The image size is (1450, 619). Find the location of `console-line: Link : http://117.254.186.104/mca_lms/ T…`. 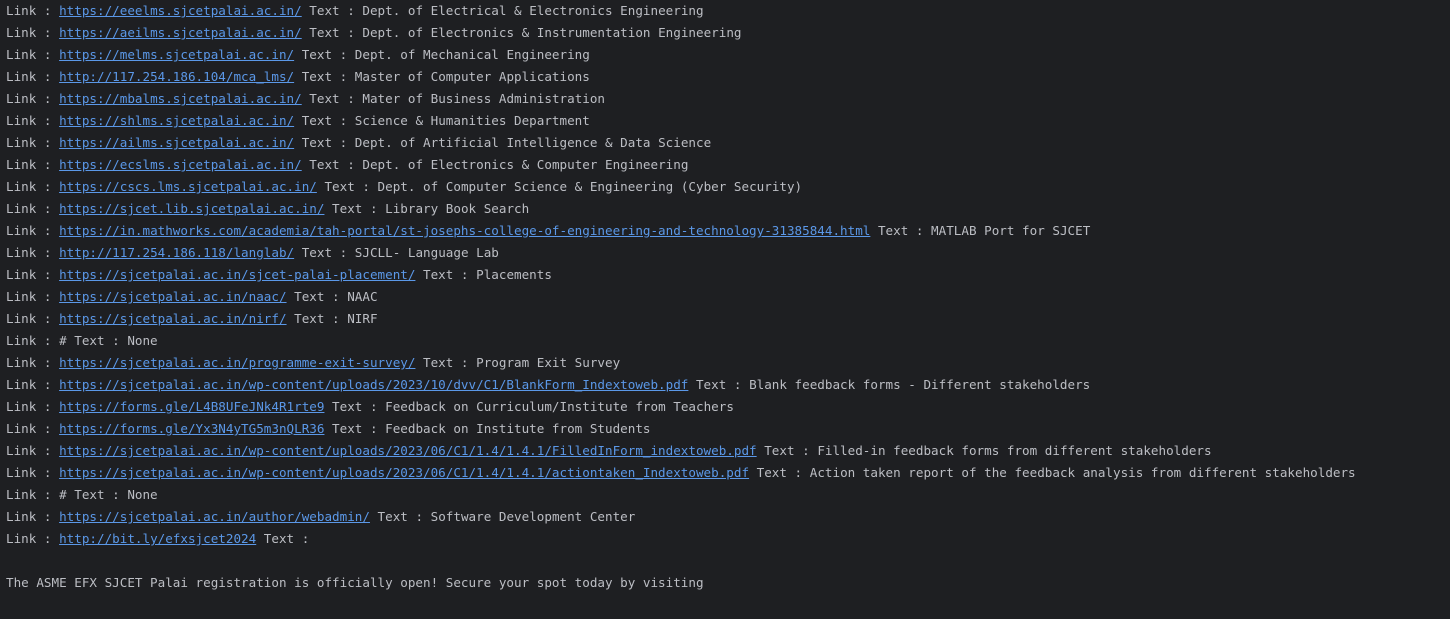

console-line: Link : http://117.254.186.104/mca_lms/ T… is located at coordinates (728, 77).